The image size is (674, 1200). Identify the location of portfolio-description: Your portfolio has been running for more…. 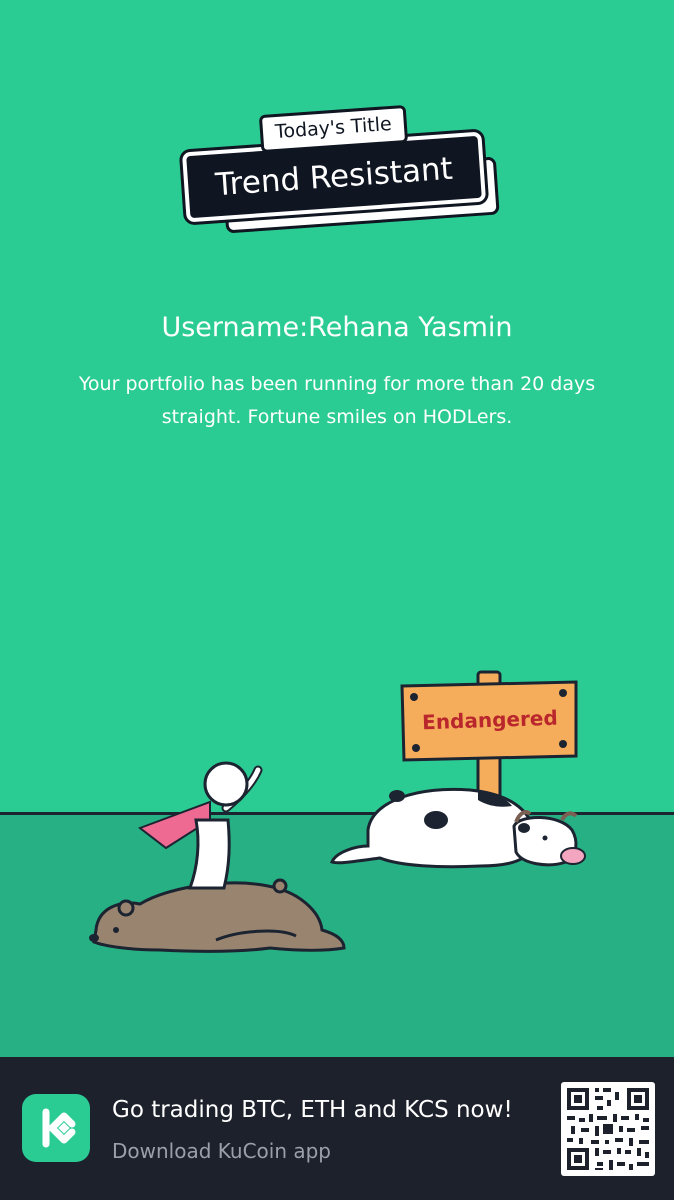
(337, 400).